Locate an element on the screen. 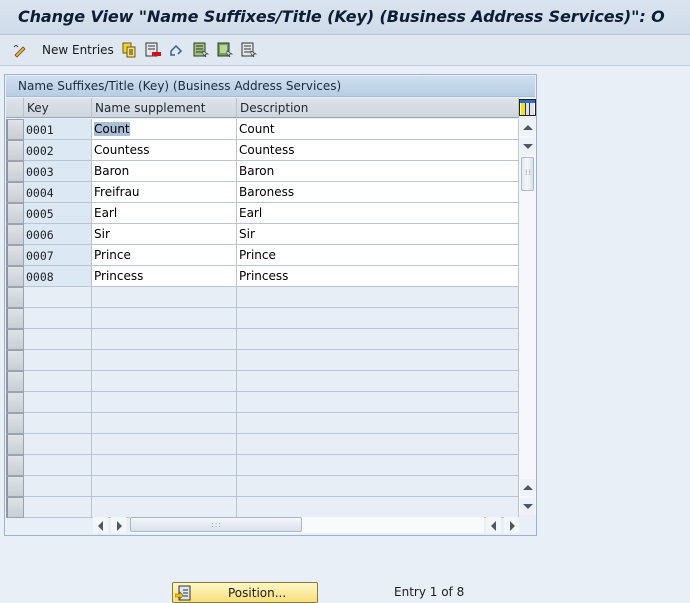 This screenshot has width=690, height=603. deselect-all-icon is located at coordinates (249, 50).